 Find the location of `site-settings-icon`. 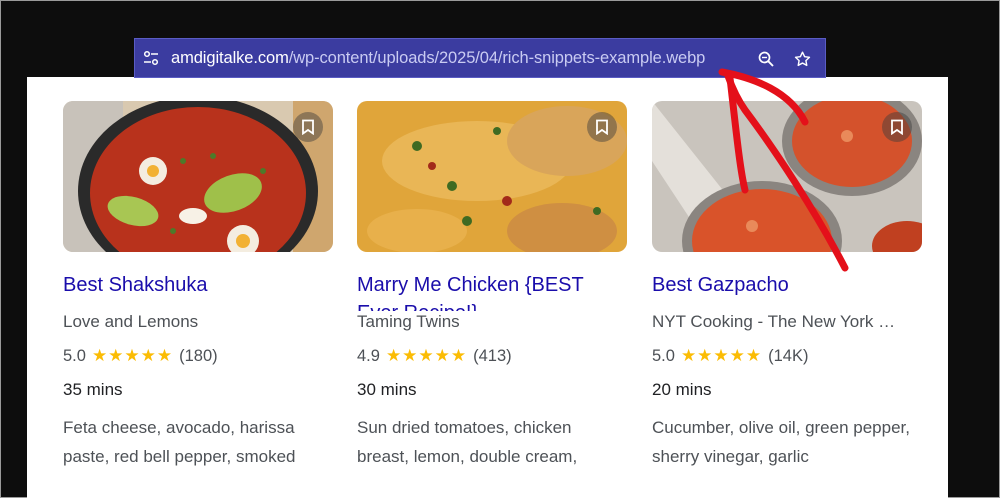

site-settings-icon is located at coordinates (151, 58).